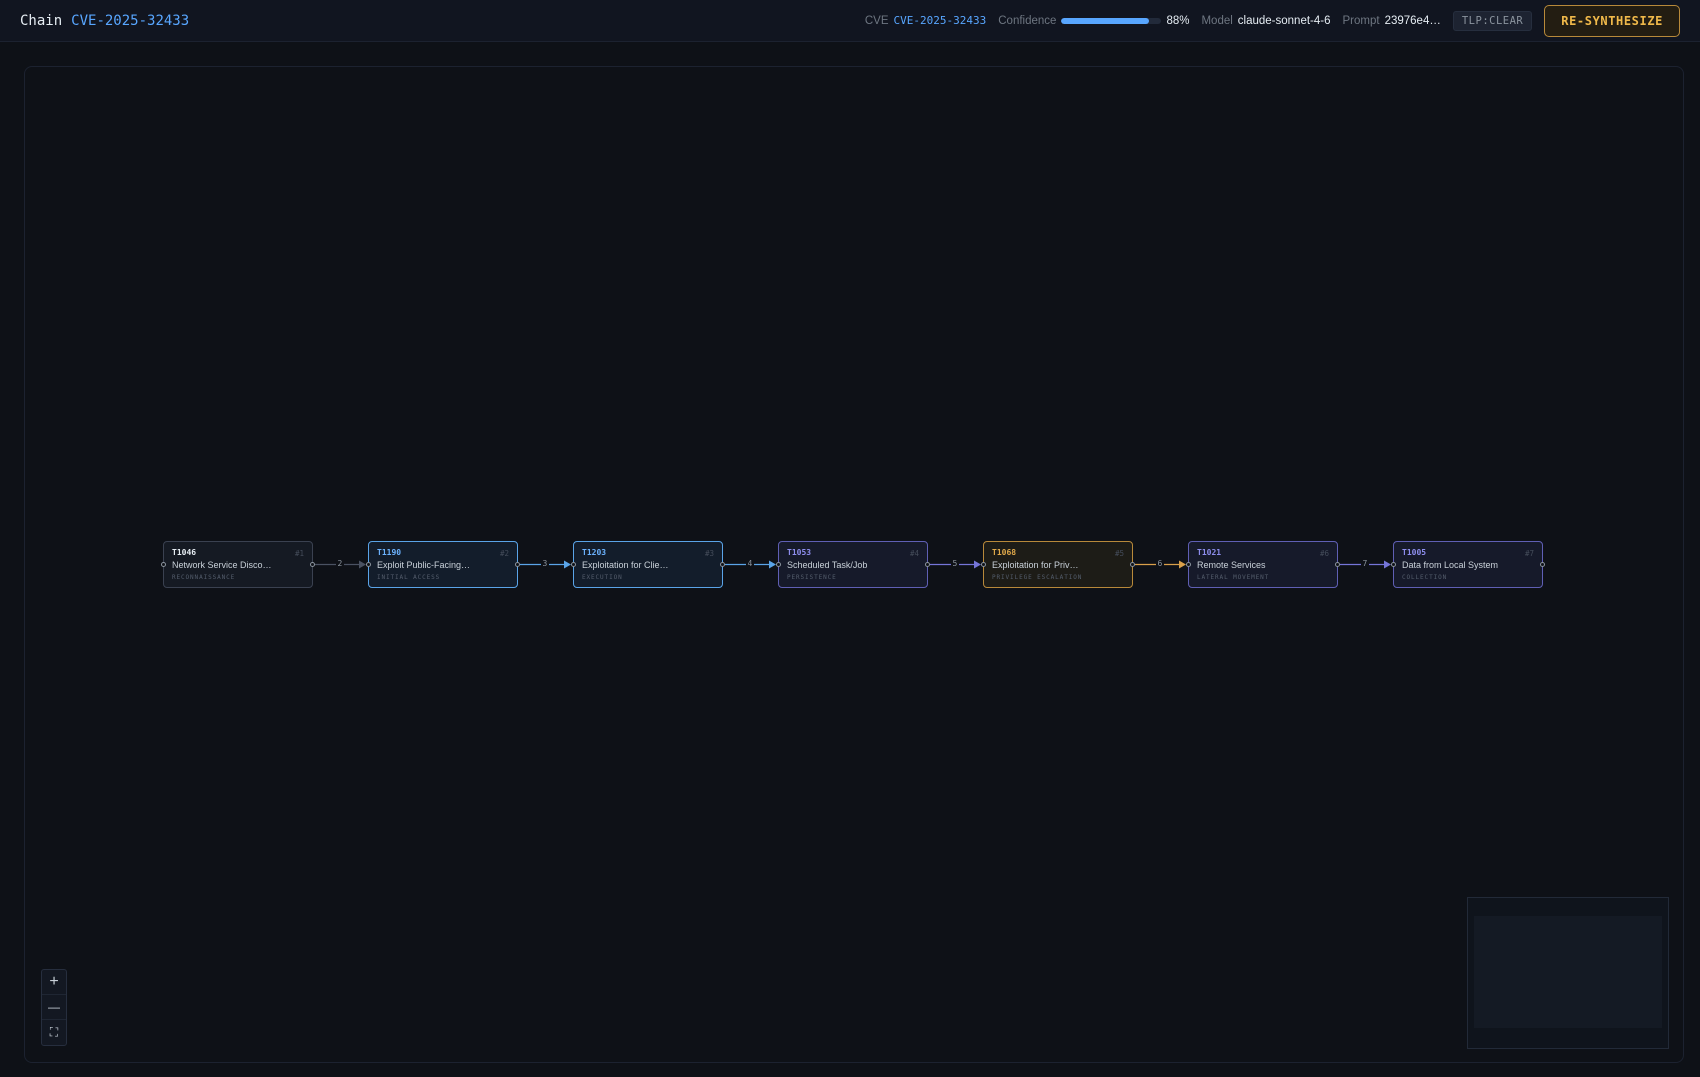 Image resolution: width=1700 pixels, height=1077 pixels. I want to click on step-index: #6, so click(1324, 553).